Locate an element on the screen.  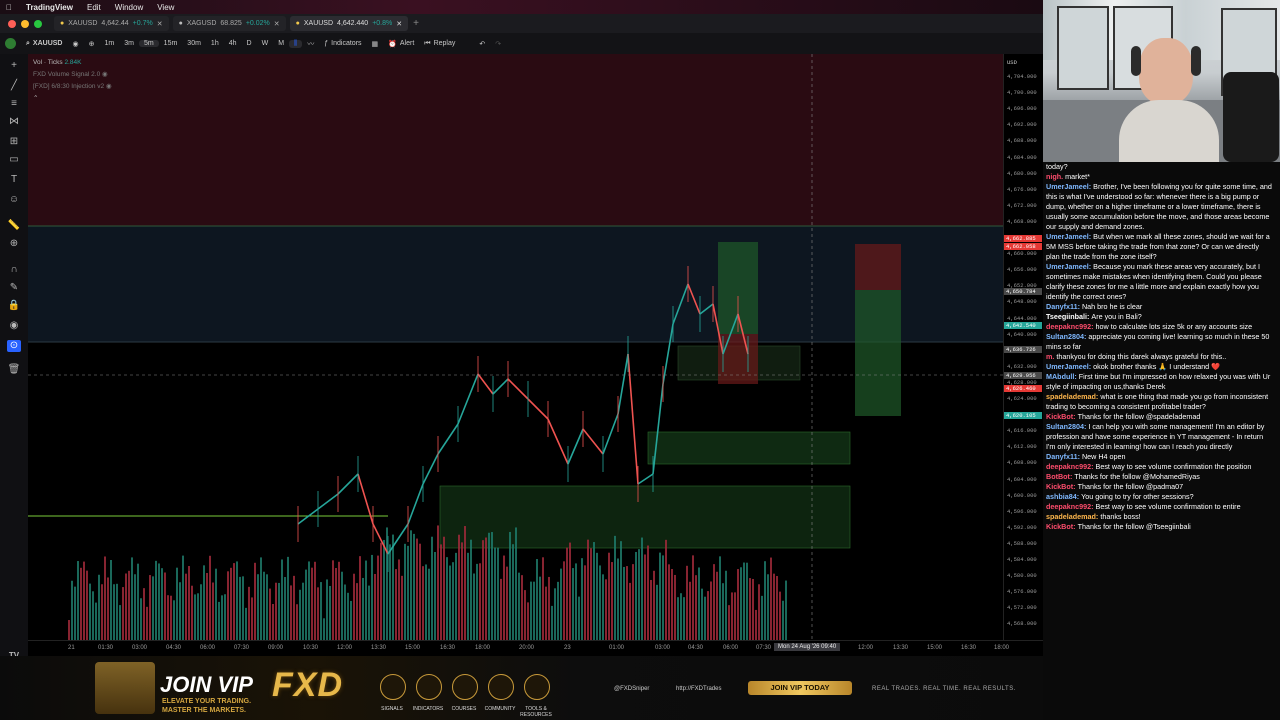
line-style-icon: 〰 is located at coordinates (310, 44).